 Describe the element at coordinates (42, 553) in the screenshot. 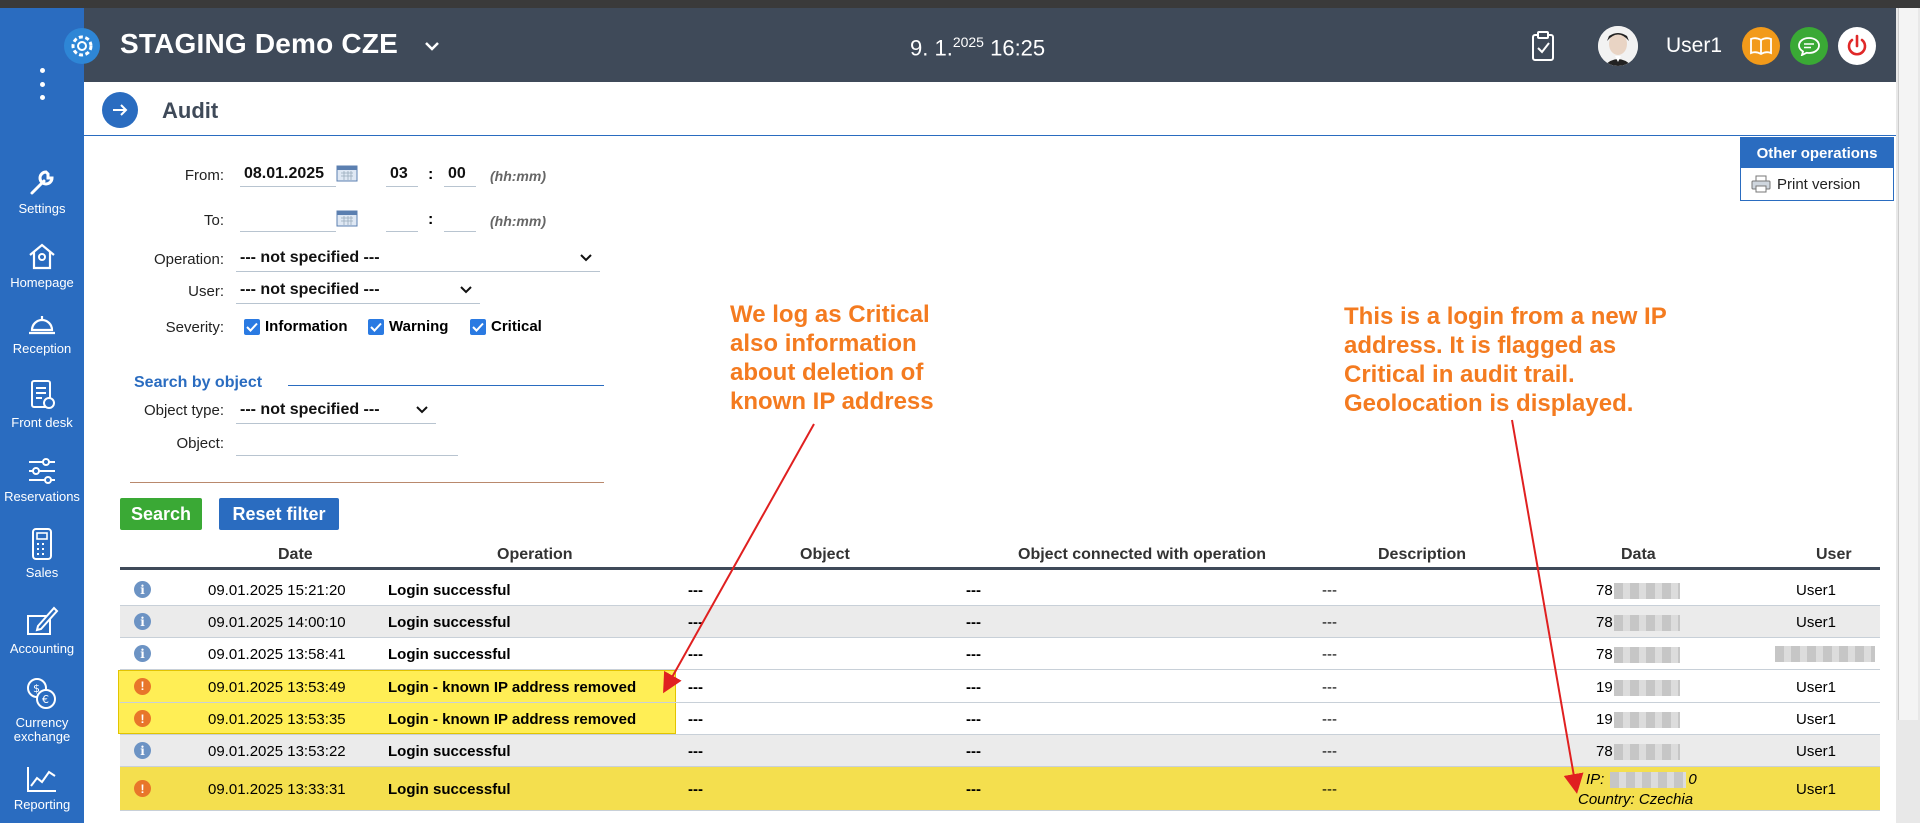

I see `sidebar-item-sales: Sales` at that location.